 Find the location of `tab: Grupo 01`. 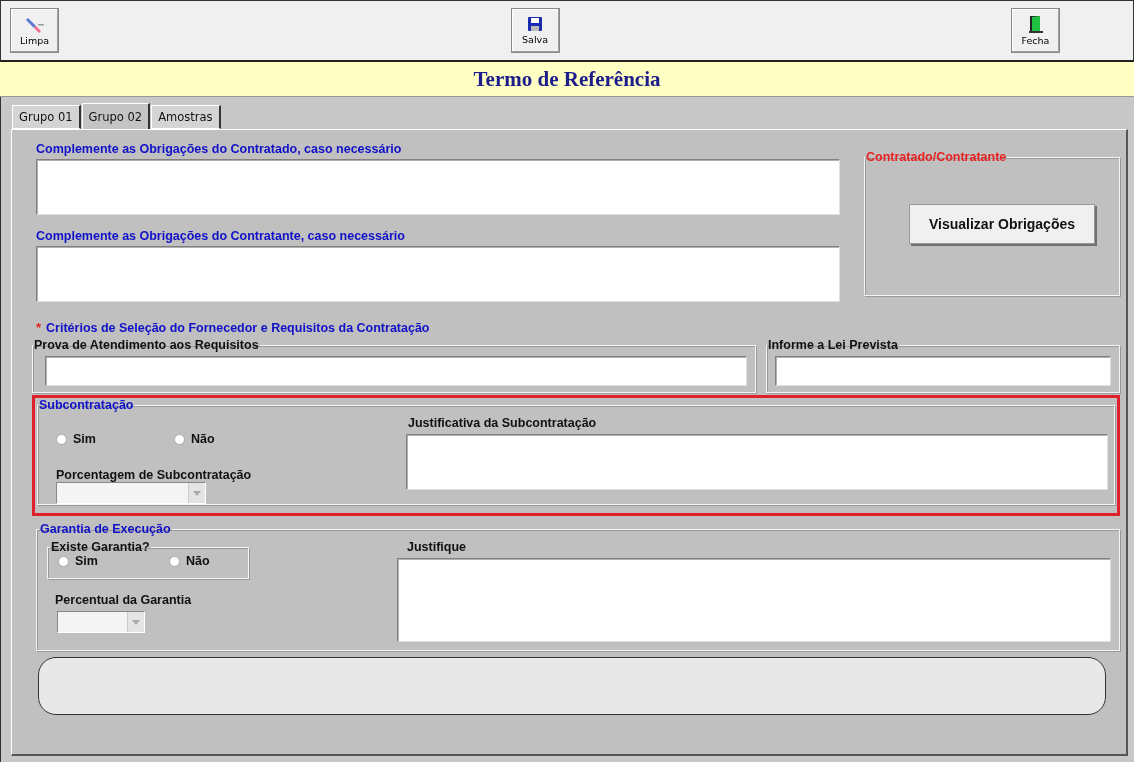

tab: Grupo 01 is located at coordinates (46, 117).